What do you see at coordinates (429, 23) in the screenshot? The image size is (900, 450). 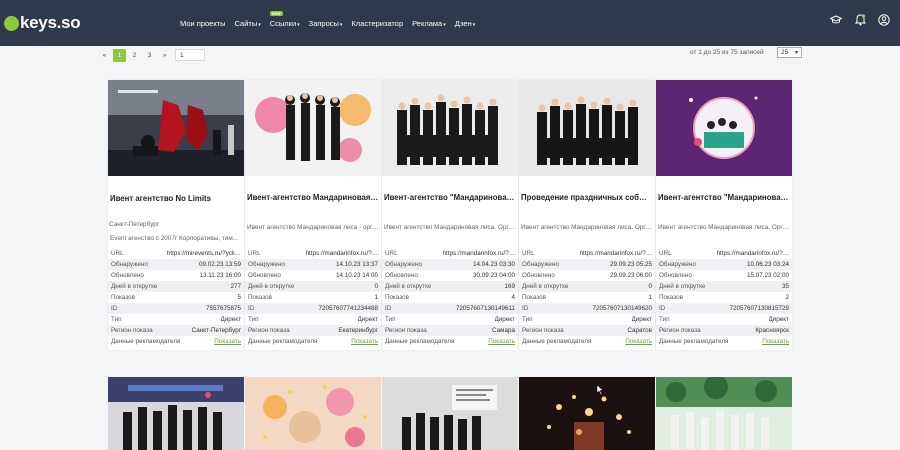 I see `nav-item-ads: Реклама▾` at bounding box center [429, 23].